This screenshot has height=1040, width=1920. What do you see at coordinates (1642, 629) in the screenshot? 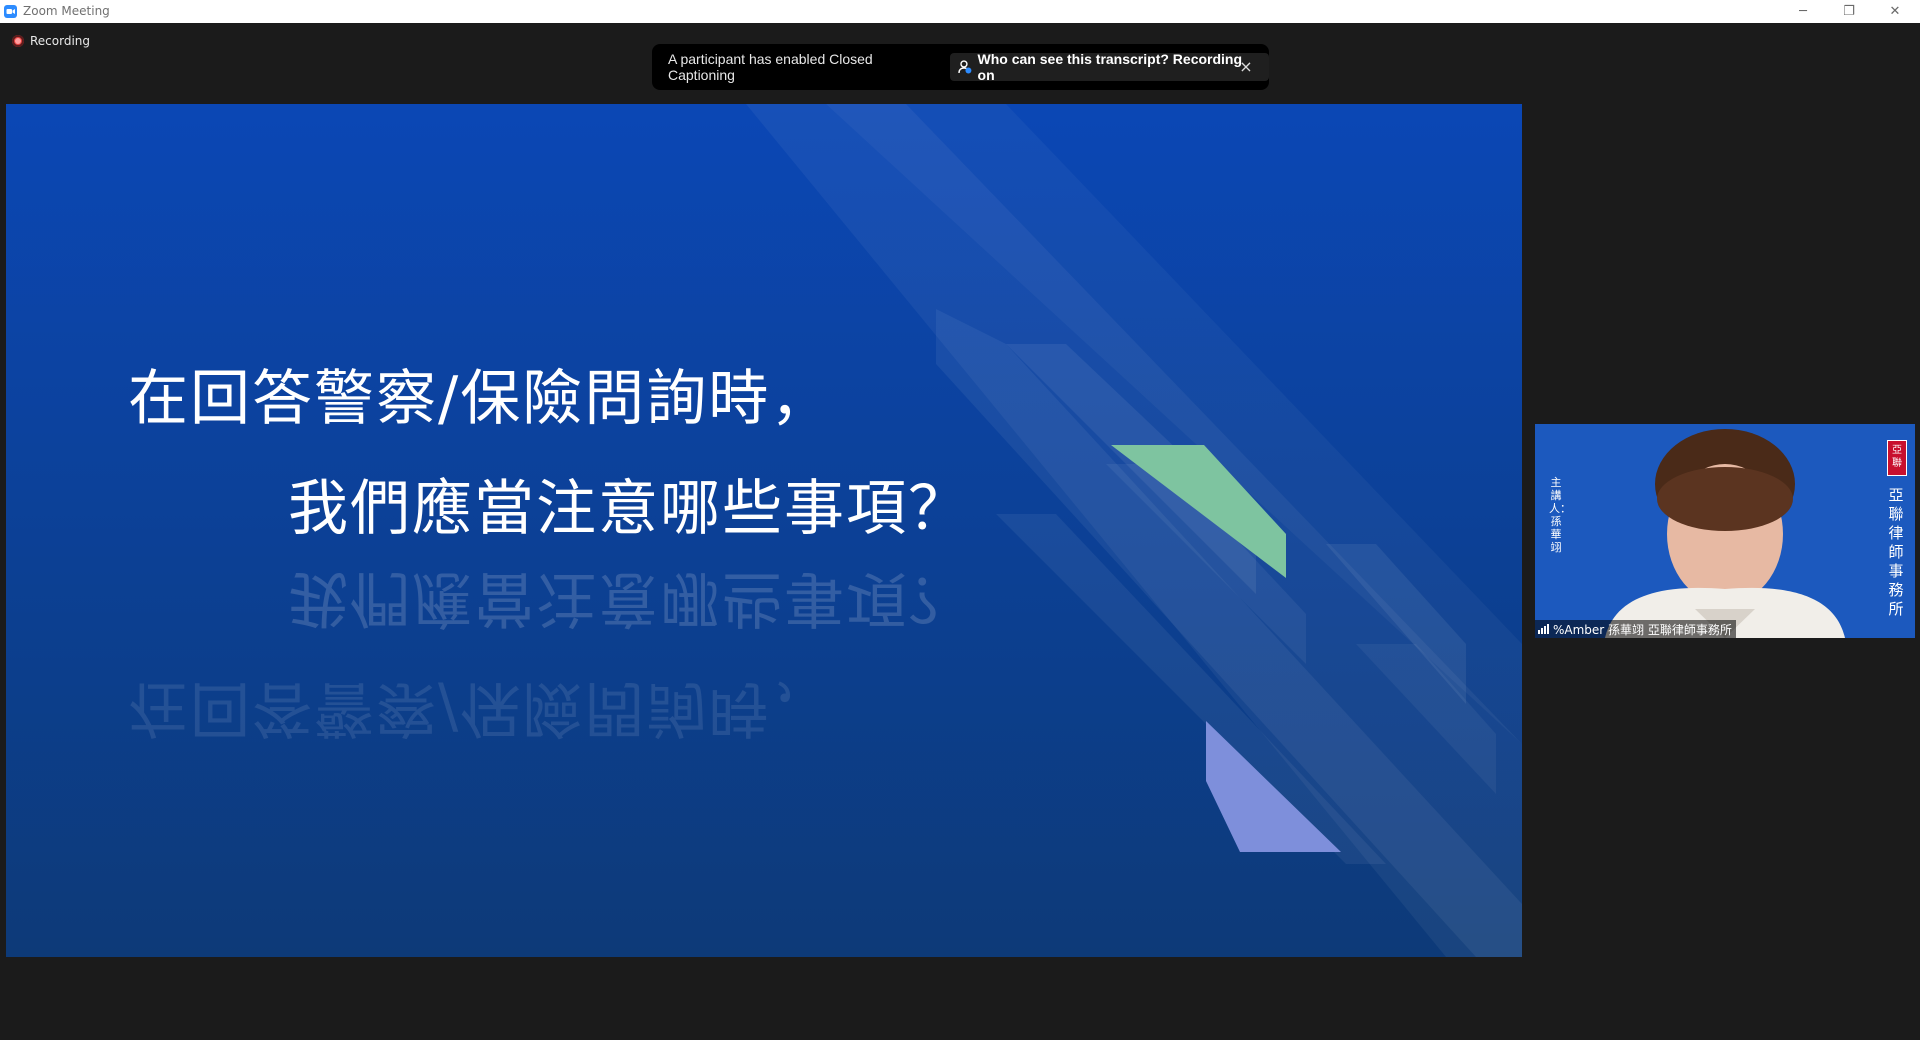
I see `participant-name: %Amber 孫華翊 亞聯律師事務所` at bounding box center [1642, 629].